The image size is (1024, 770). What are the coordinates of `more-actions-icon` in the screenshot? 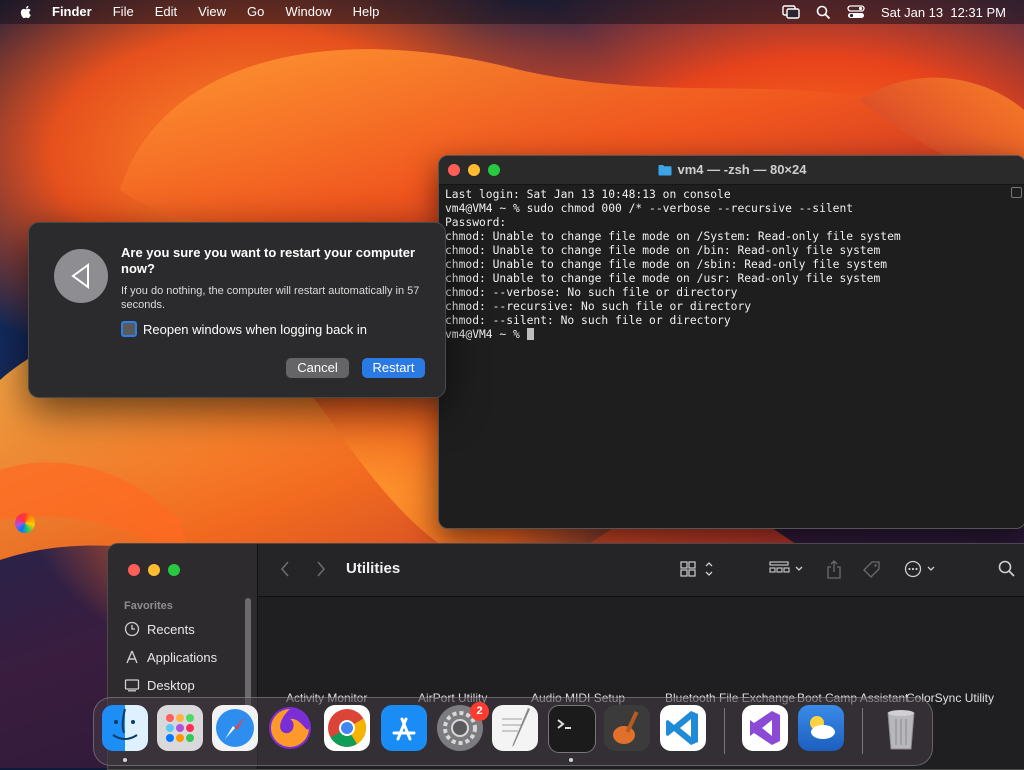 It's located at (922, 569).